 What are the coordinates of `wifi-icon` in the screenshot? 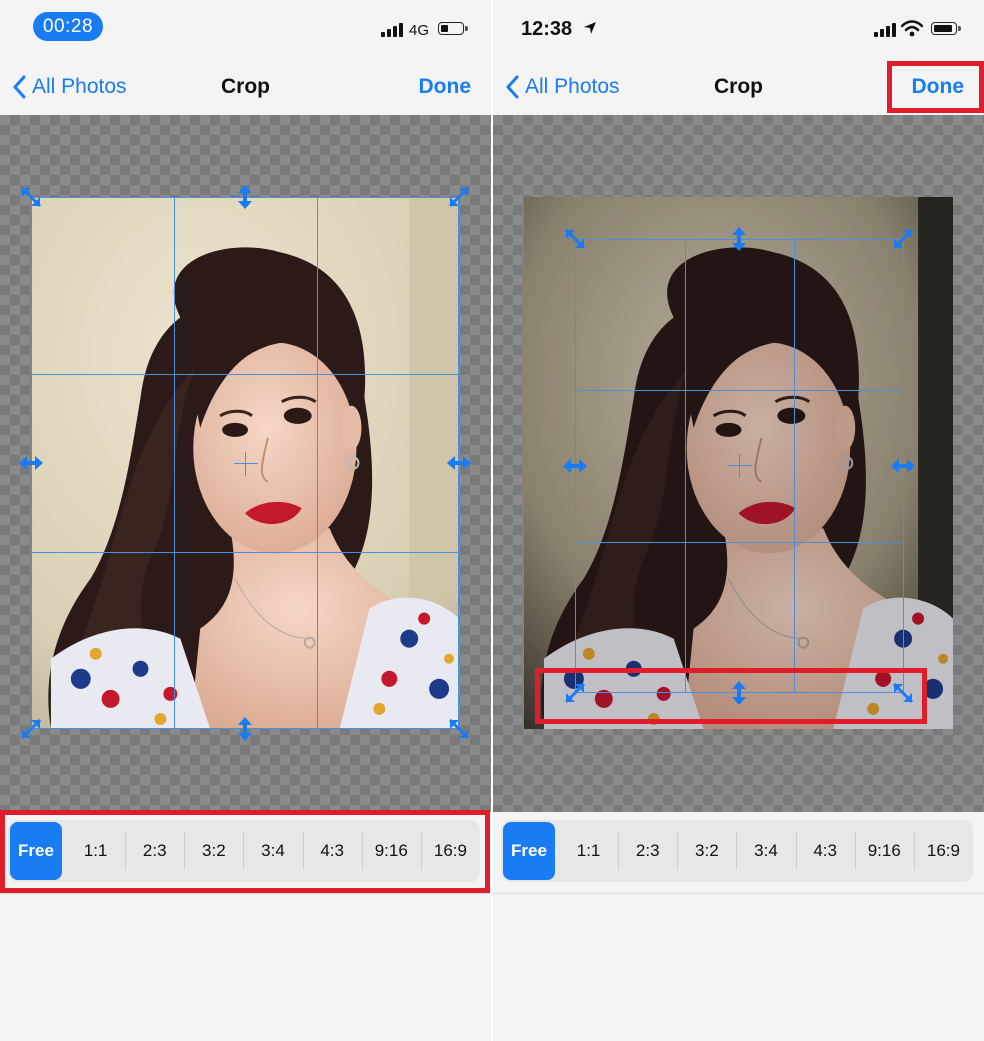 It's located at (912, 28).